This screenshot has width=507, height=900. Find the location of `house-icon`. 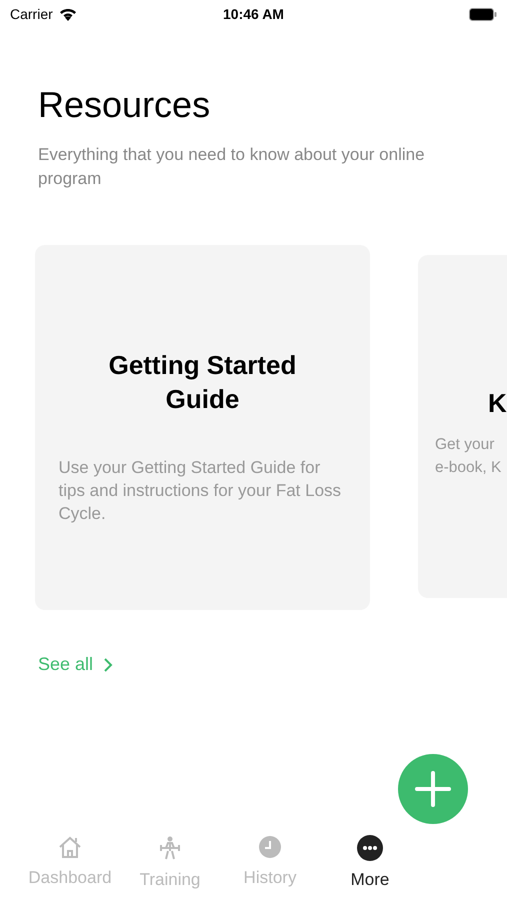

house-icon is located at coordinates (70, 847).